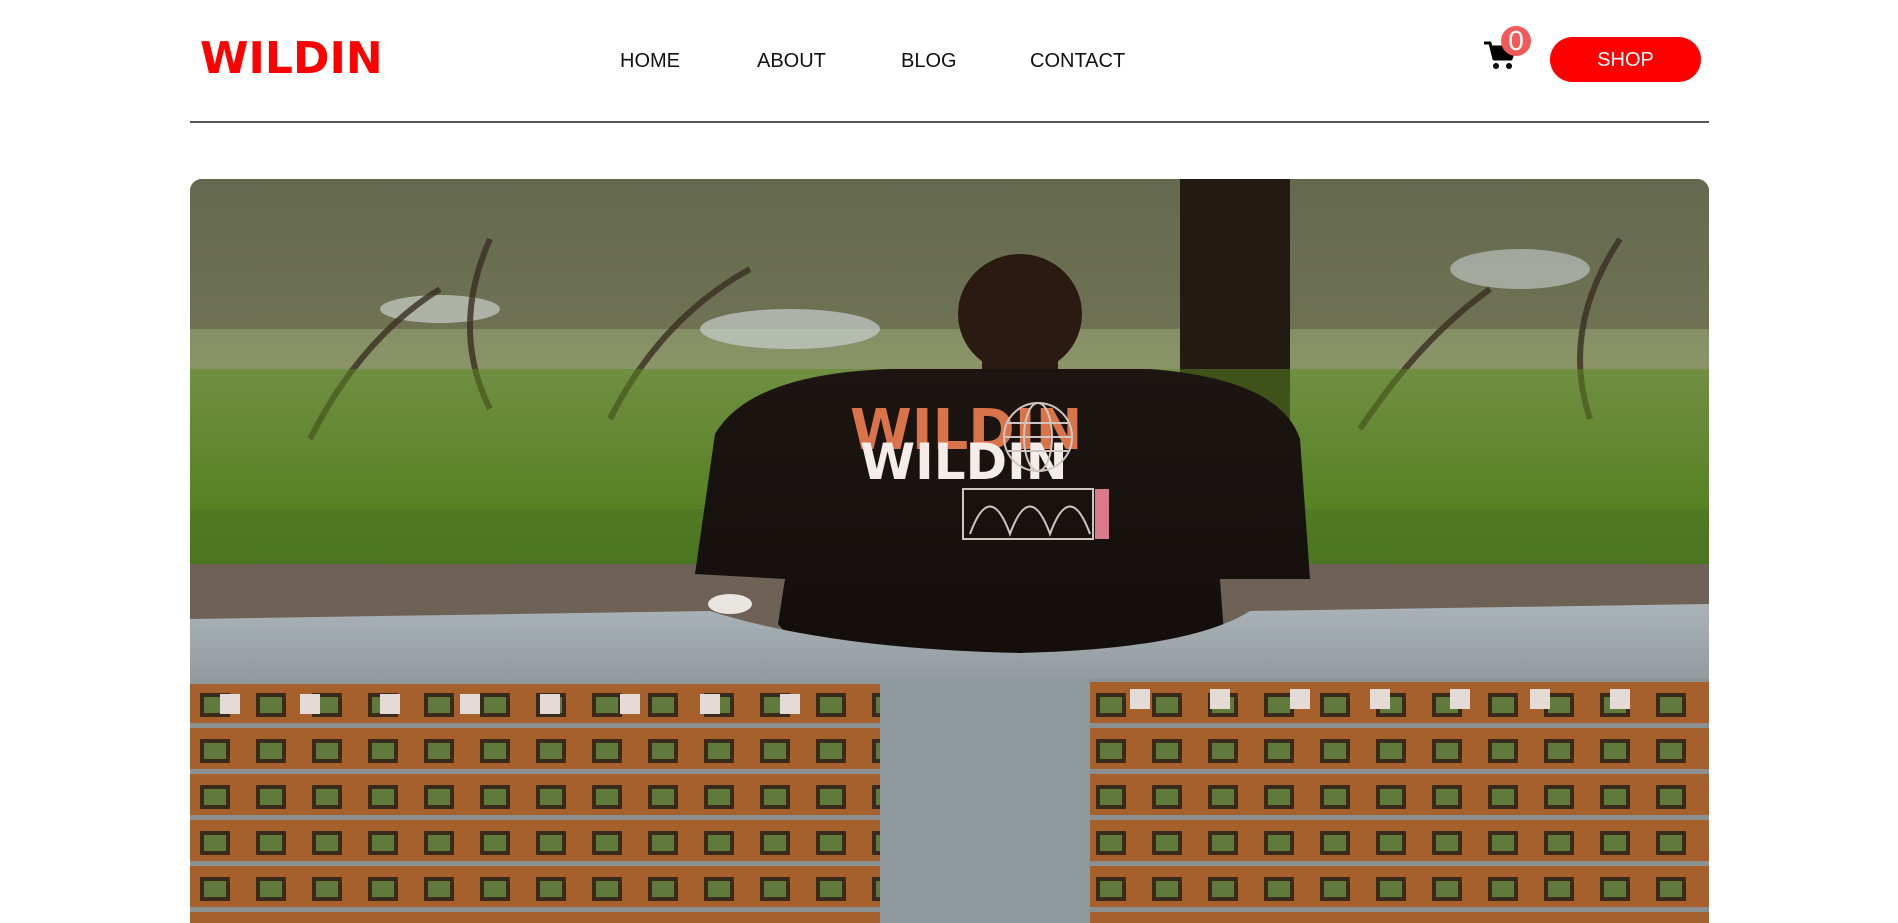 This screenshot has height=923, width=1898. Describe the element at coordinates (1516, 41) in the screenshot. I see `cart-count-badge: 0` at that location.